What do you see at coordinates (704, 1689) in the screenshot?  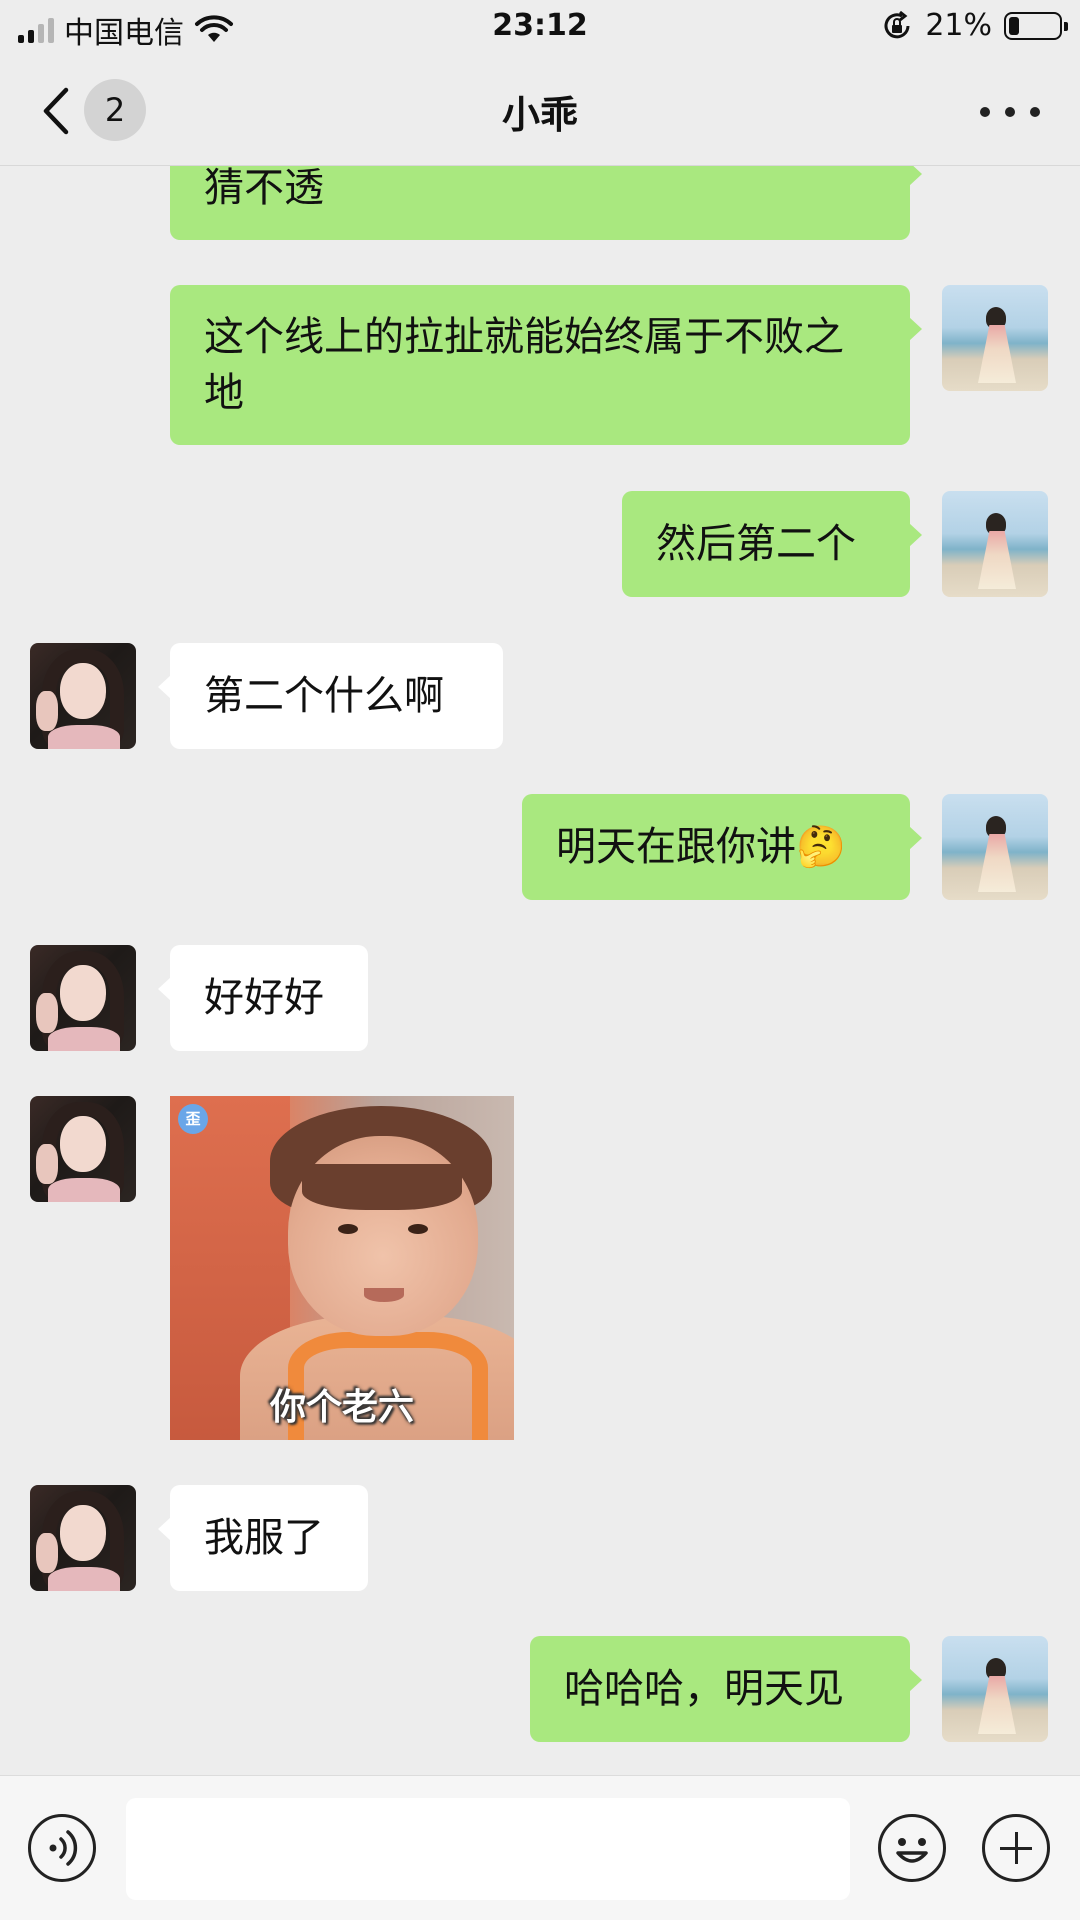 I see `message-text: 哈哈哈，明天见` at bounding box center [704, 1689].